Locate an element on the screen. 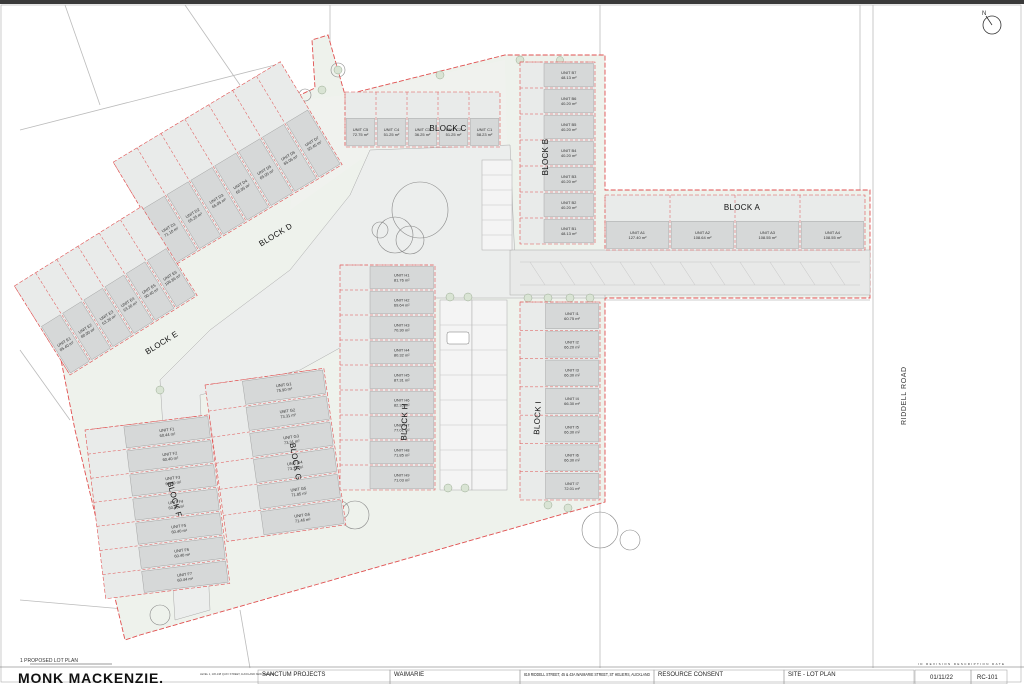  block-label: BLOCK A is located at coordinates (742, 207).